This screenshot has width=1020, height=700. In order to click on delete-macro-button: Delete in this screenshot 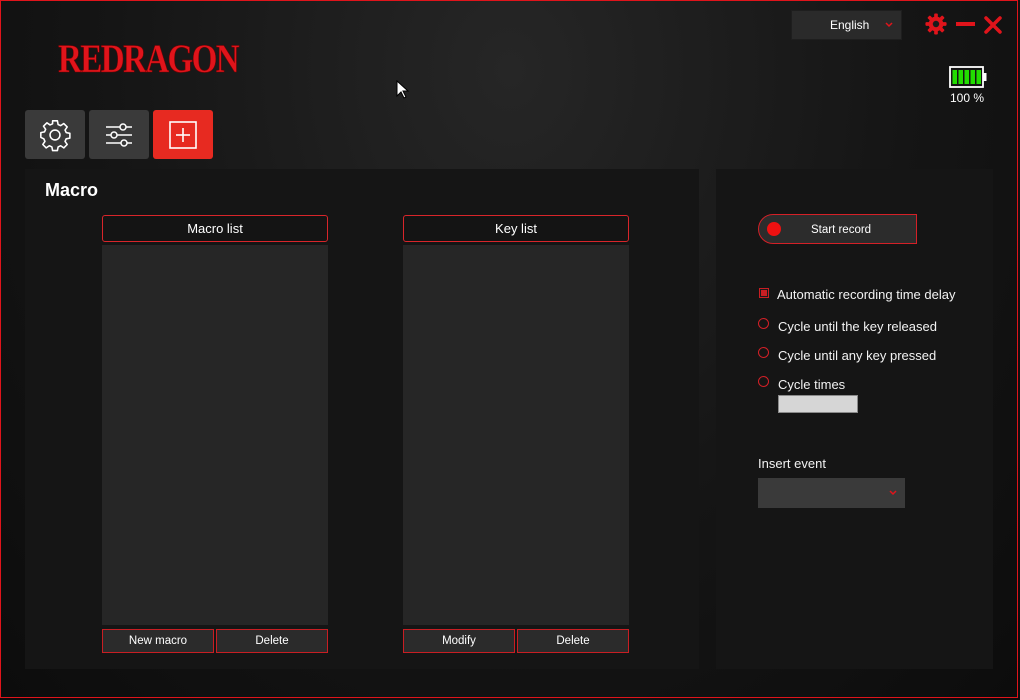, I will do `click(272, 641)`.